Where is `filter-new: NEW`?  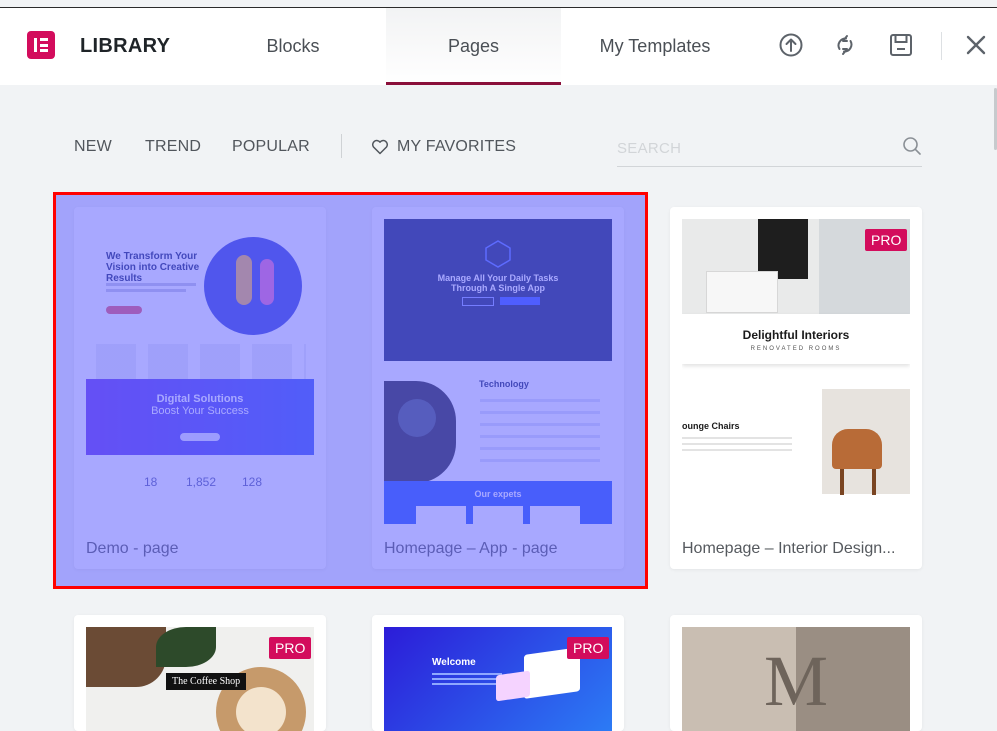 filter-new: NEW is located at coordinates (93, 147).